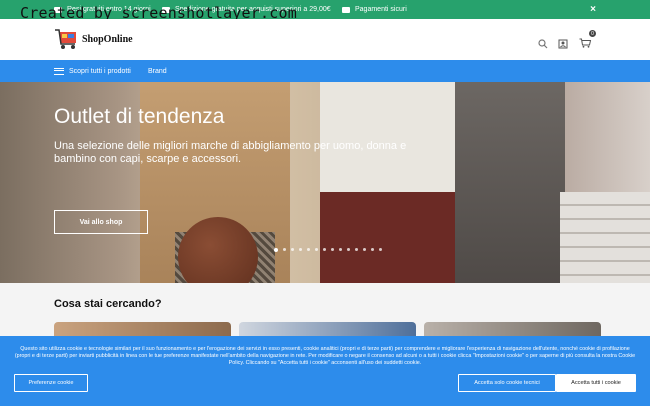 This screenshot has height=406, width=650. I want to click on shopping-cart-logo-icon, so click(65, 39).